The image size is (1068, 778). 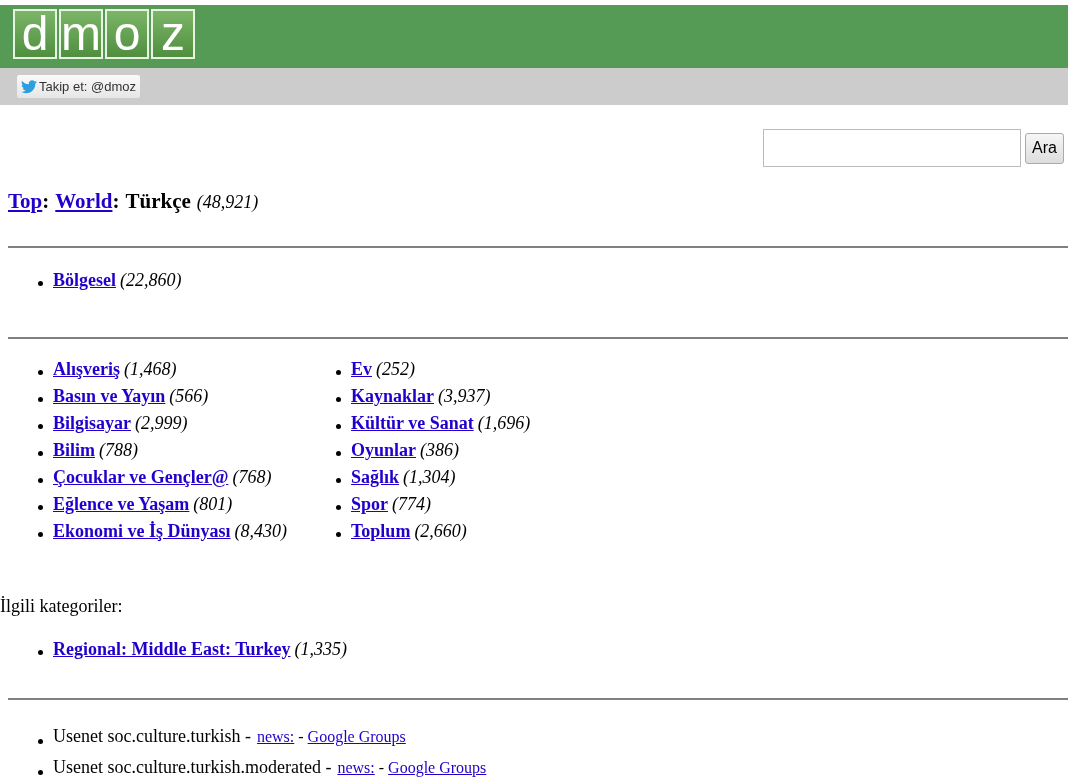 I want to click on category-link: Alışveriş, so click(x=86, y=369).